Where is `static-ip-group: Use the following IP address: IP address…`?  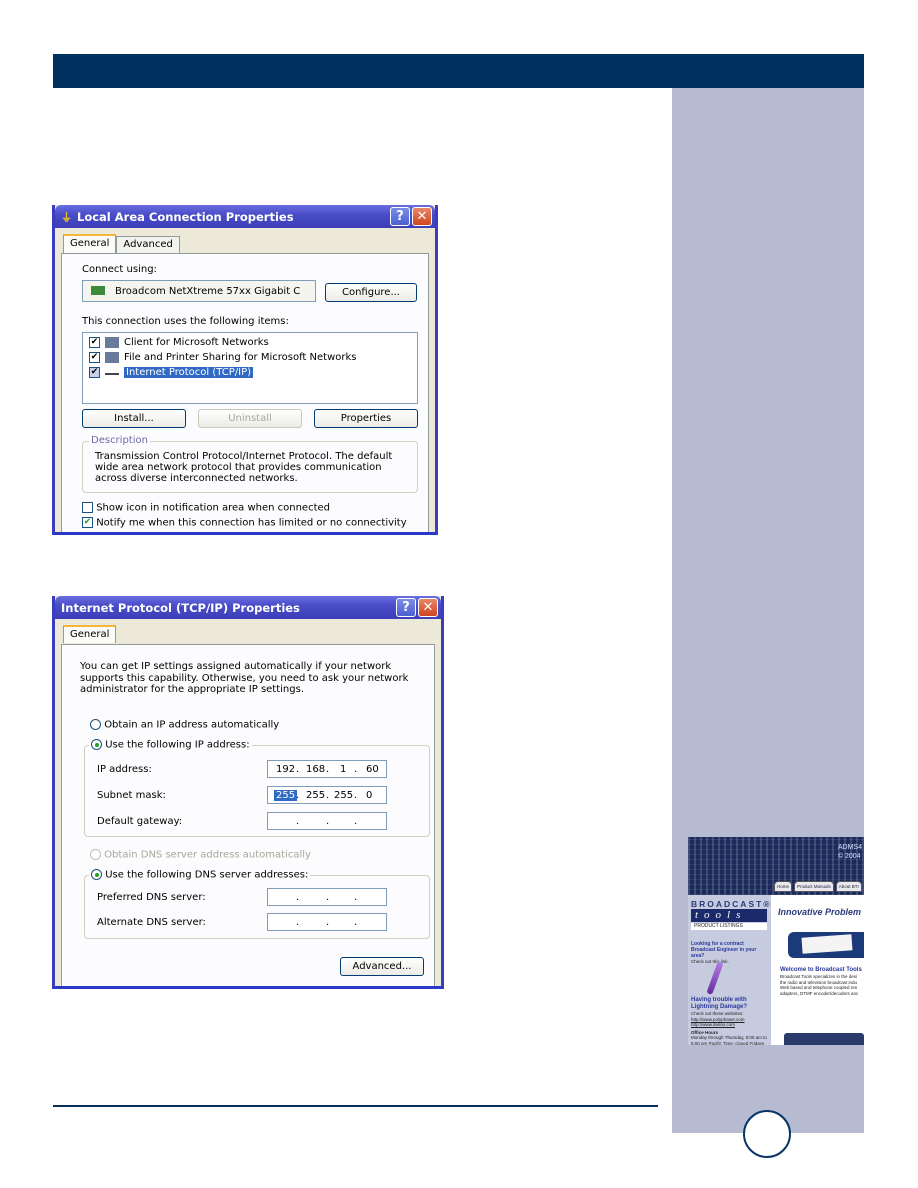
static-ip-group: Use the following IP address: IP address… is located at coordinates (257, 788).